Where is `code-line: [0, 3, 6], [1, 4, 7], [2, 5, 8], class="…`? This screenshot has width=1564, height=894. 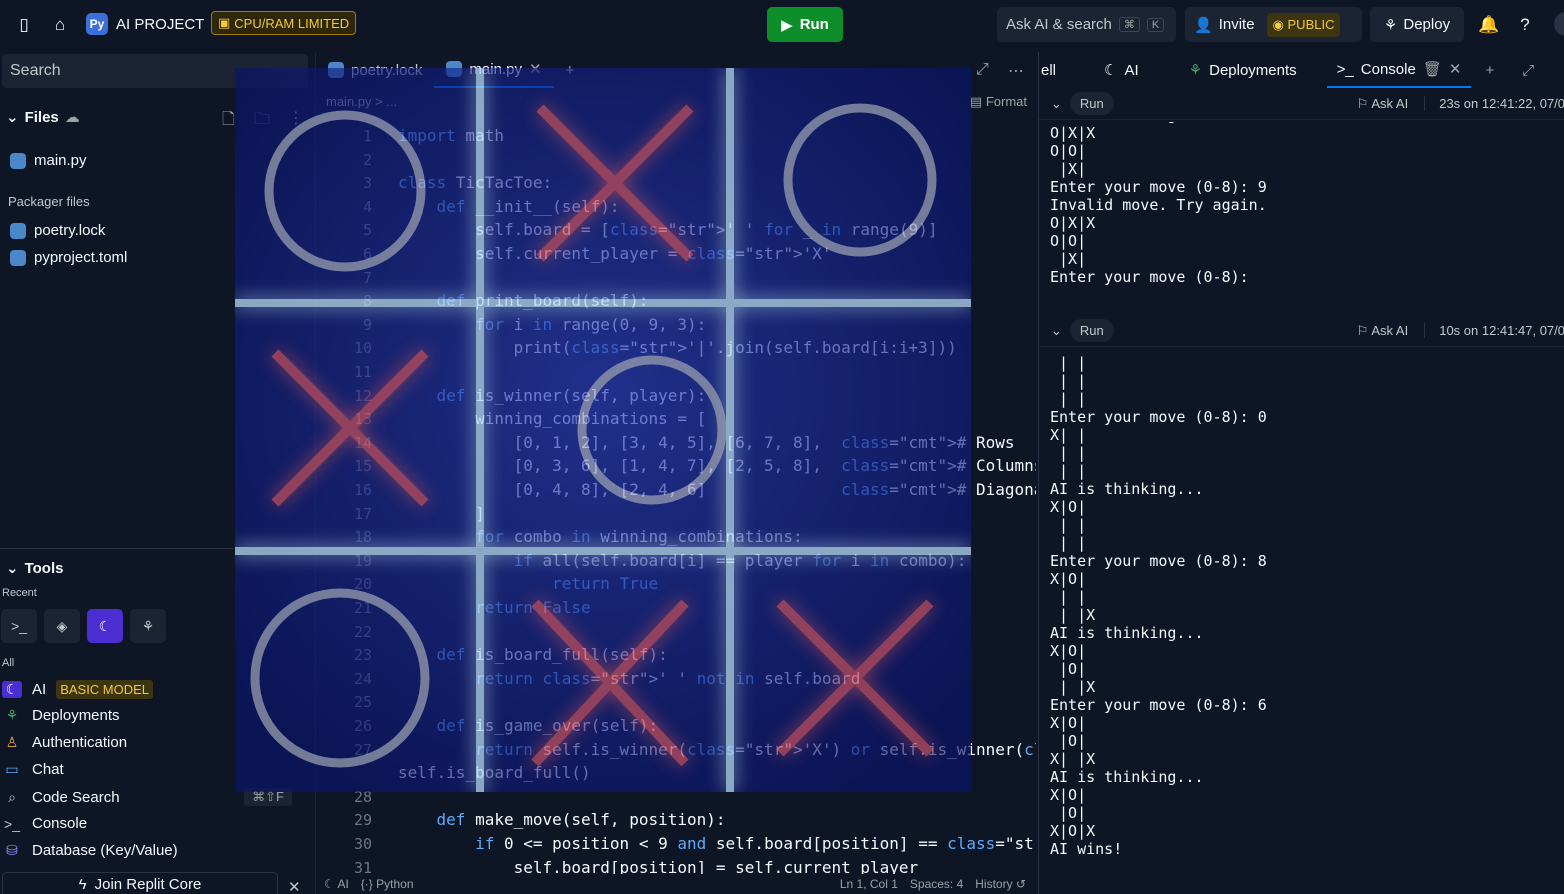 code-line: [0, 3, 6], [1, 4, 7], [2, 5, 8], class="… is located at coordinates (717, 465).